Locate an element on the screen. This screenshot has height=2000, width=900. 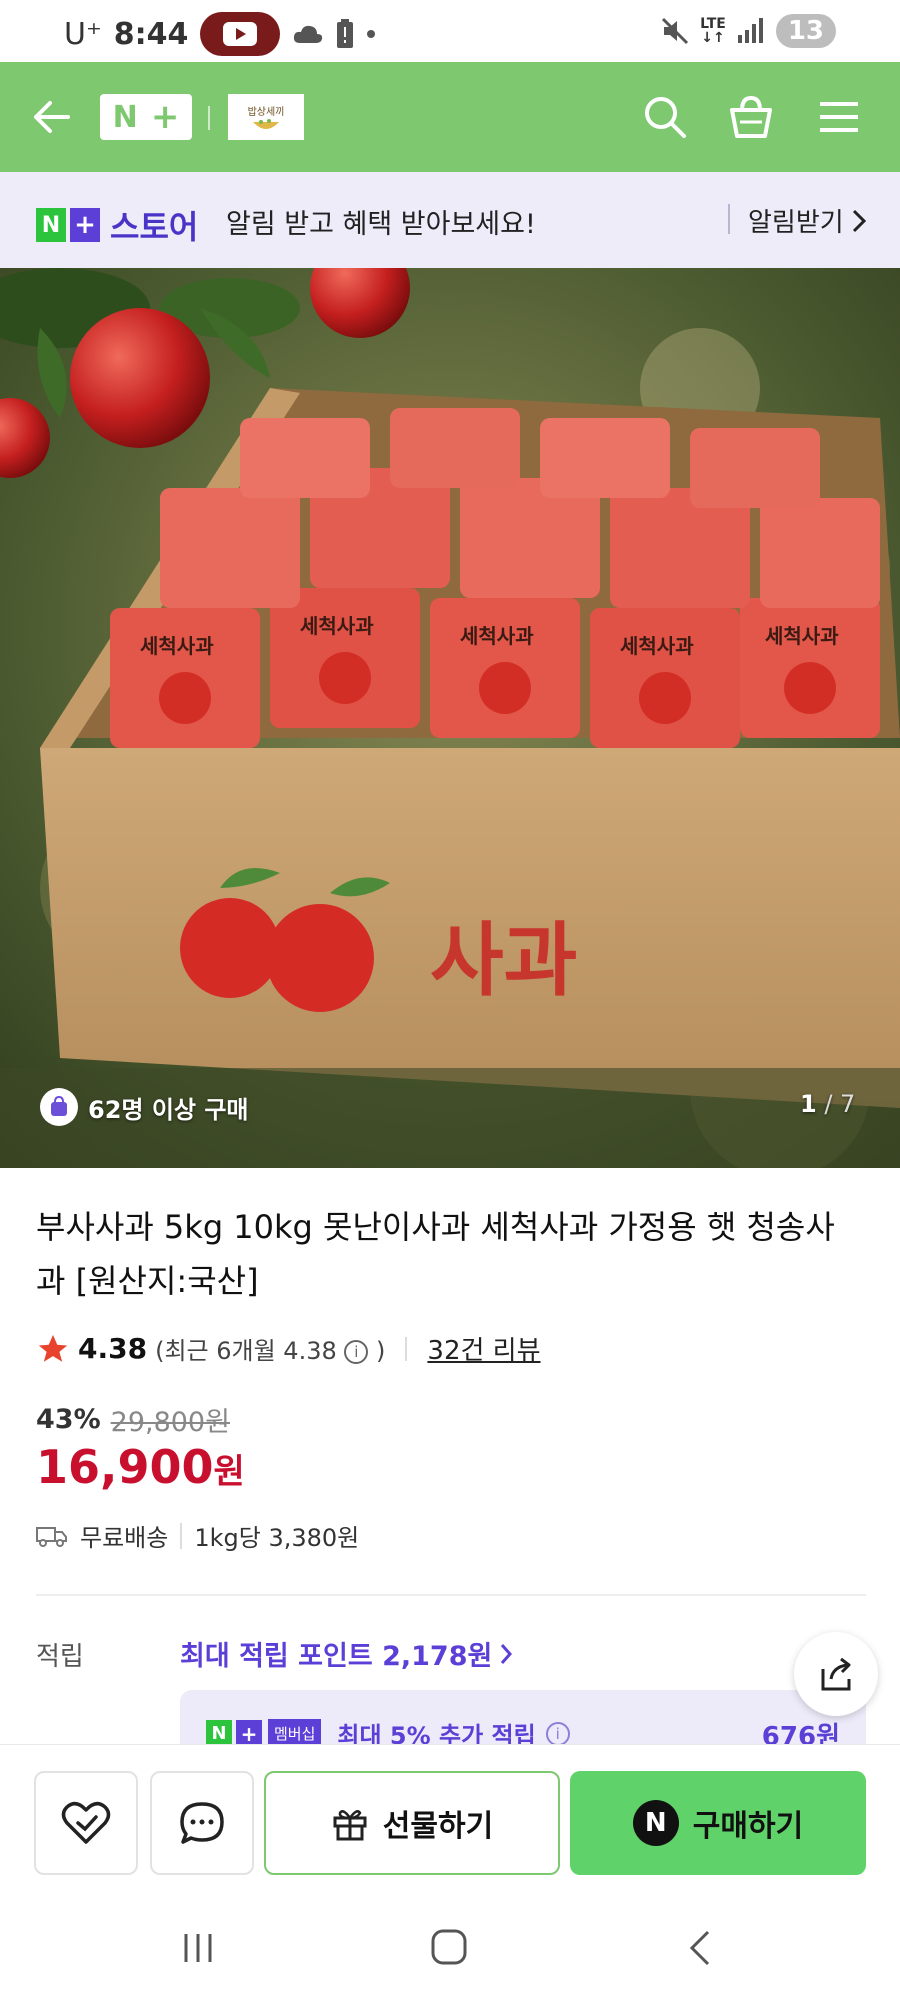
lte-indicator: LTE ↓↑ is located at coordinates (713, 31).